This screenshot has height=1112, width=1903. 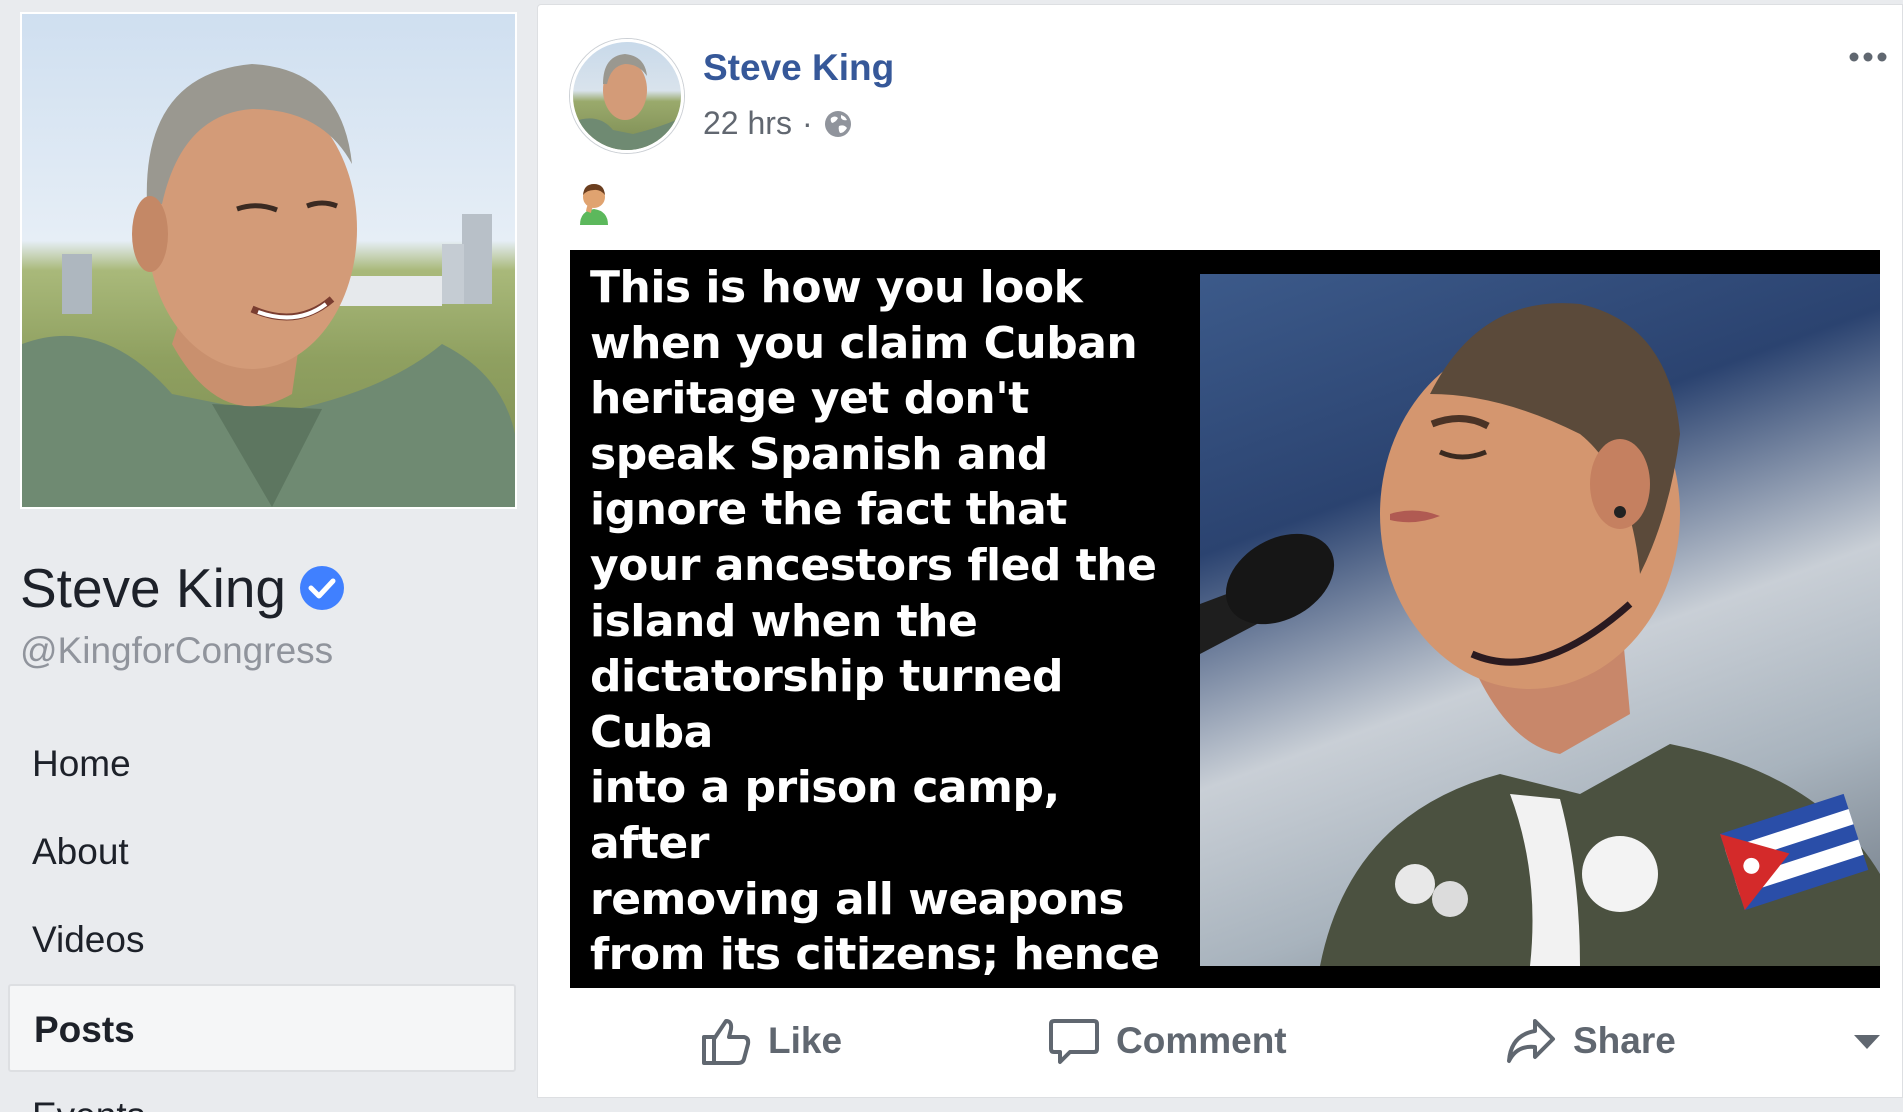 I want to click on profile-photo, so click(x=268, y=260).